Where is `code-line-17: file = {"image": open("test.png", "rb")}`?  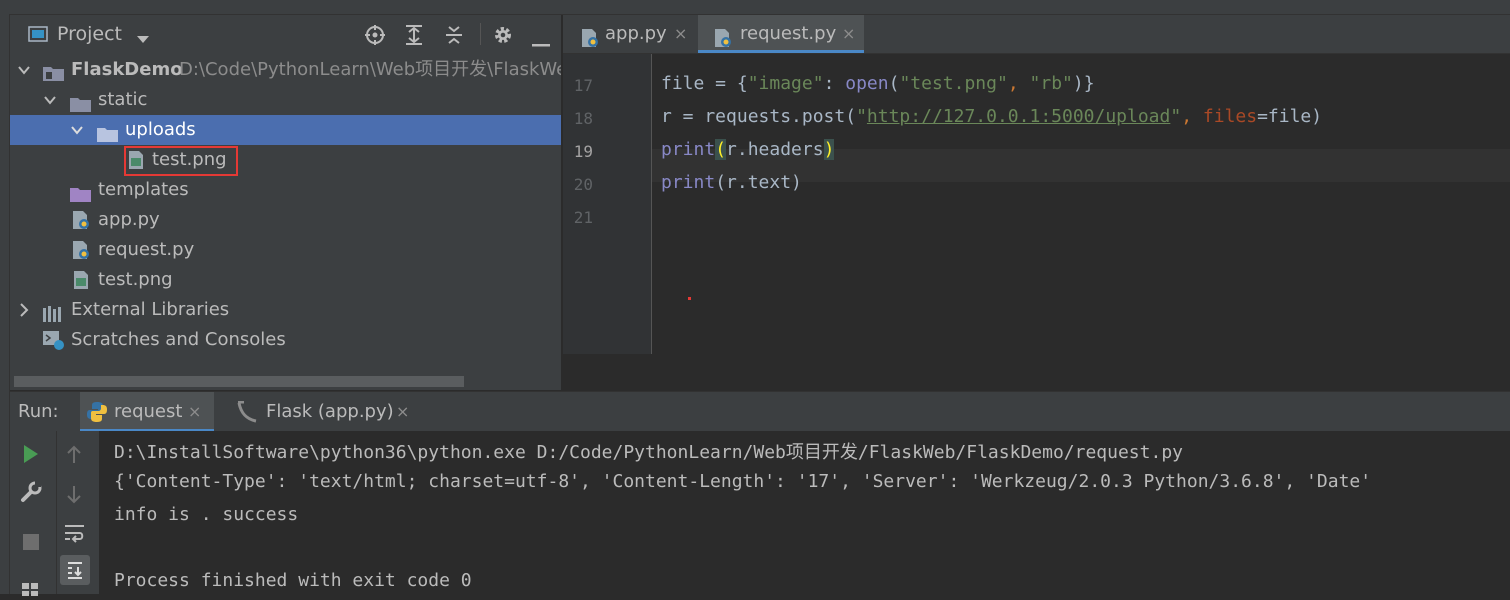 code-line-17: file = {"image": open("test.png", "rb")} is located at coordinates (878, 83).